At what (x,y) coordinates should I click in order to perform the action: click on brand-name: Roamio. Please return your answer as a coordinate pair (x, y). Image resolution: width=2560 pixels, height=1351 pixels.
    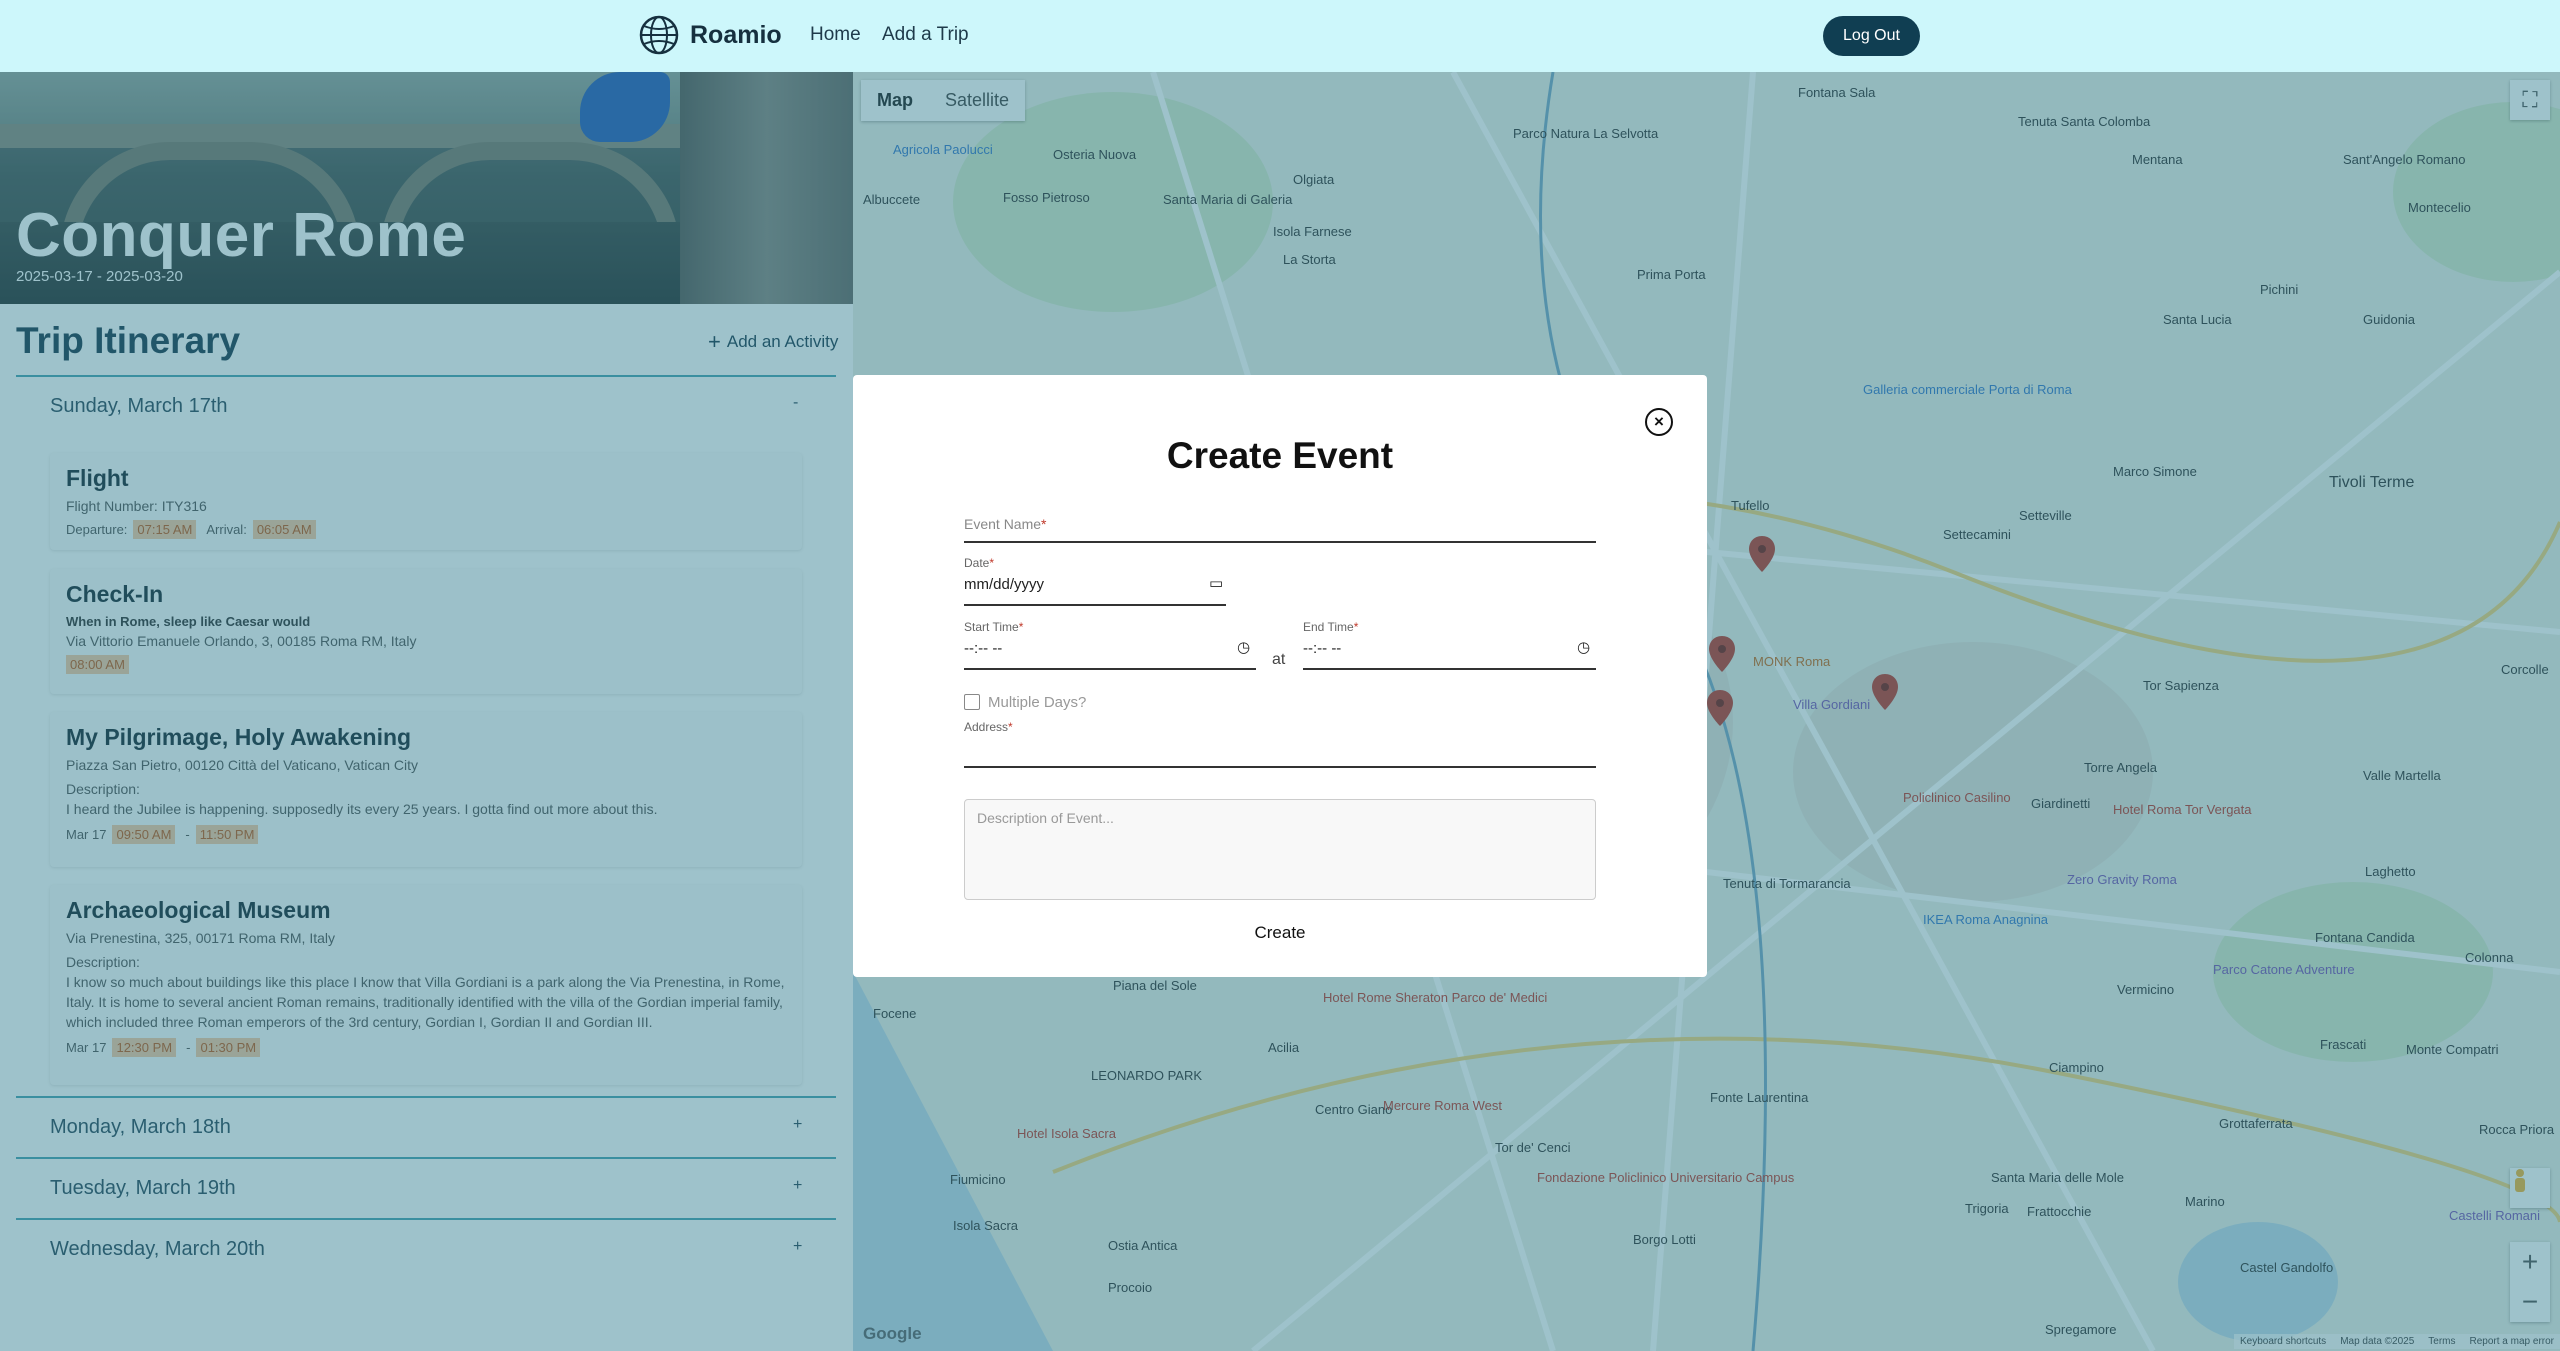
    Looking at the image, I should click on (736, 34).